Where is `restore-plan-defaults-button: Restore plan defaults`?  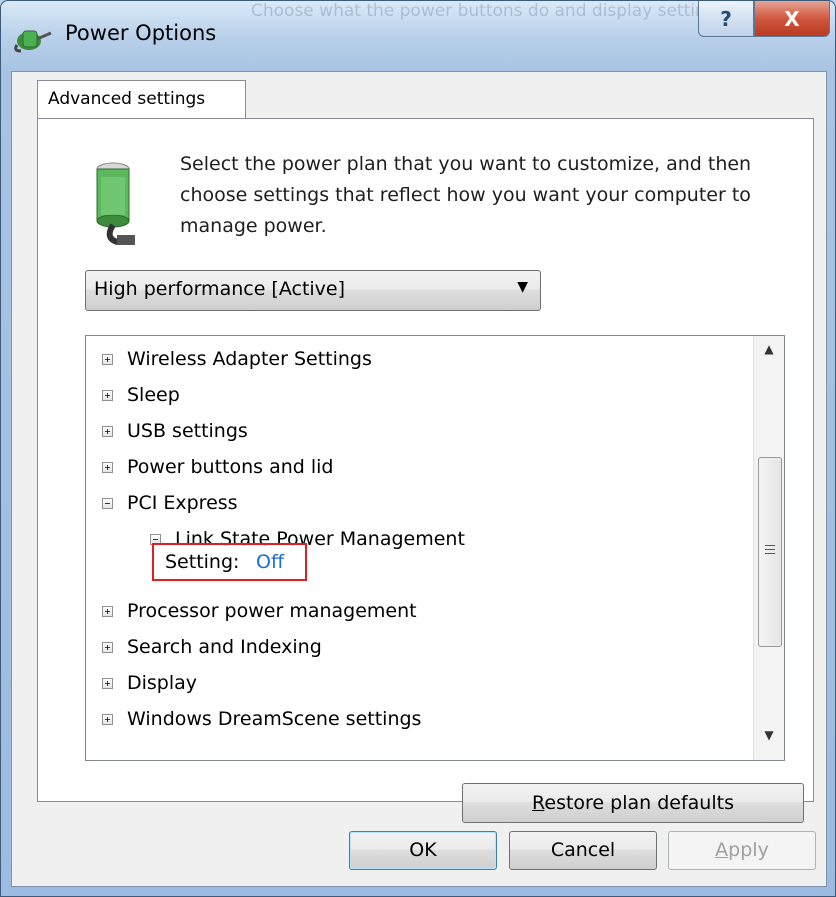
restore-plan-defaults-button: Restore plan defaults is located at coordinates (633, 803).